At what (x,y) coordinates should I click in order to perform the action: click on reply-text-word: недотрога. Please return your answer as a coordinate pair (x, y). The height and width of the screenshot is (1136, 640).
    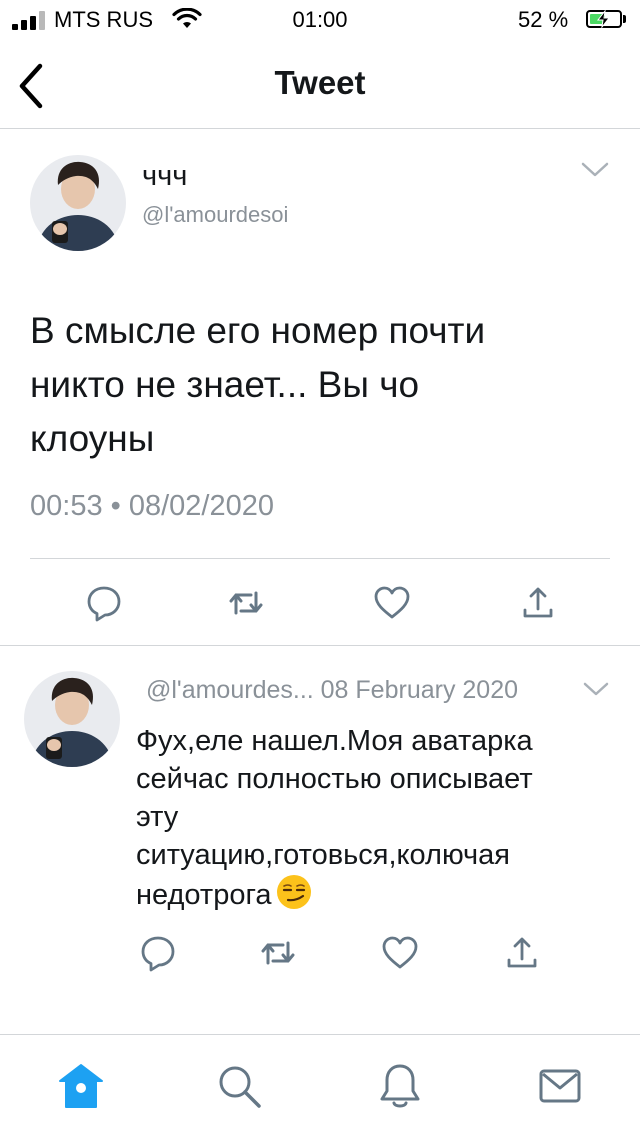
    Looking at the image, I should click on (204, 895).